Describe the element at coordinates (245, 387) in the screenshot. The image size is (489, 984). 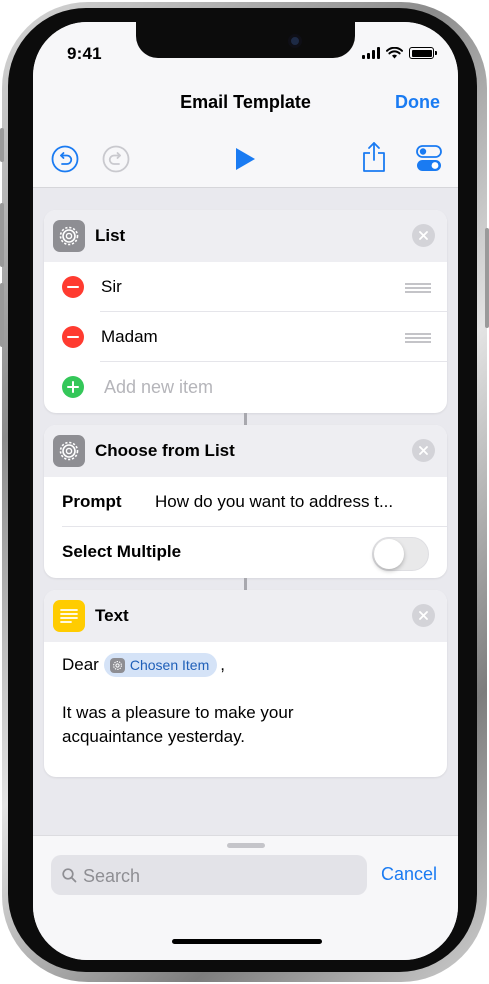
I see `add-item-row: Add new item` at that location.